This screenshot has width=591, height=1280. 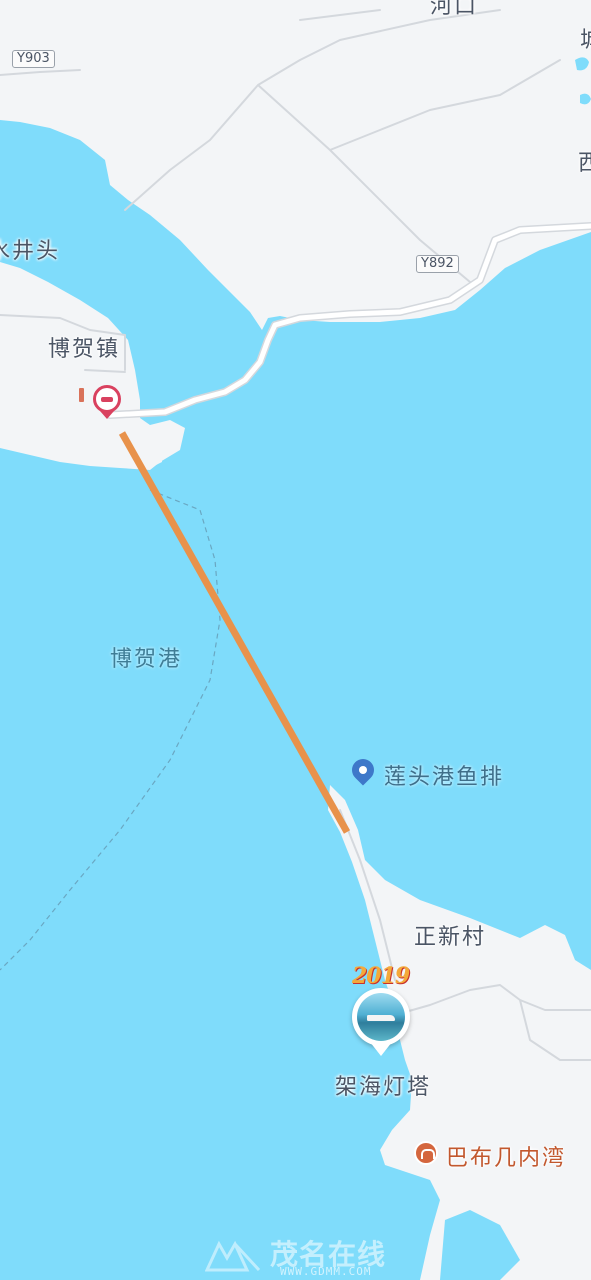 What do you see at coordinates (426, 1153) in the screenshot?
I see `scenic-spot-icon` at bounding box center [426, 1153].